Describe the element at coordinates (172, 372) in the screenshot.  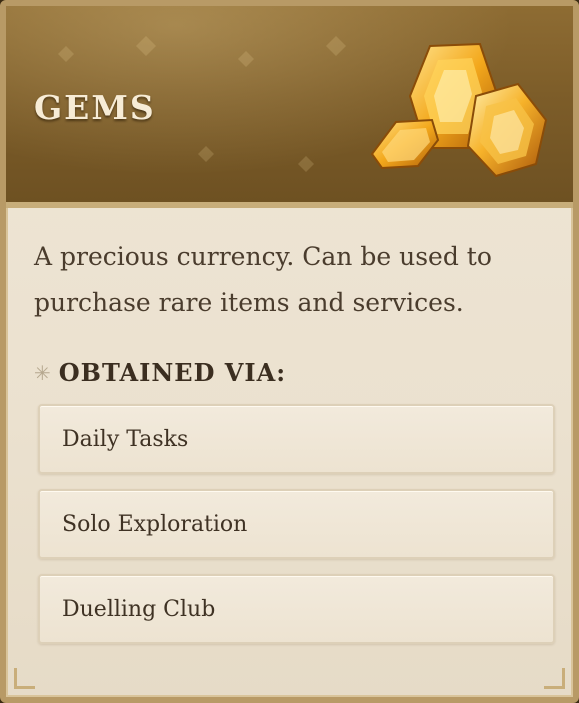
I see `obtained-via-label: OBTAINED VIA:` at that location.